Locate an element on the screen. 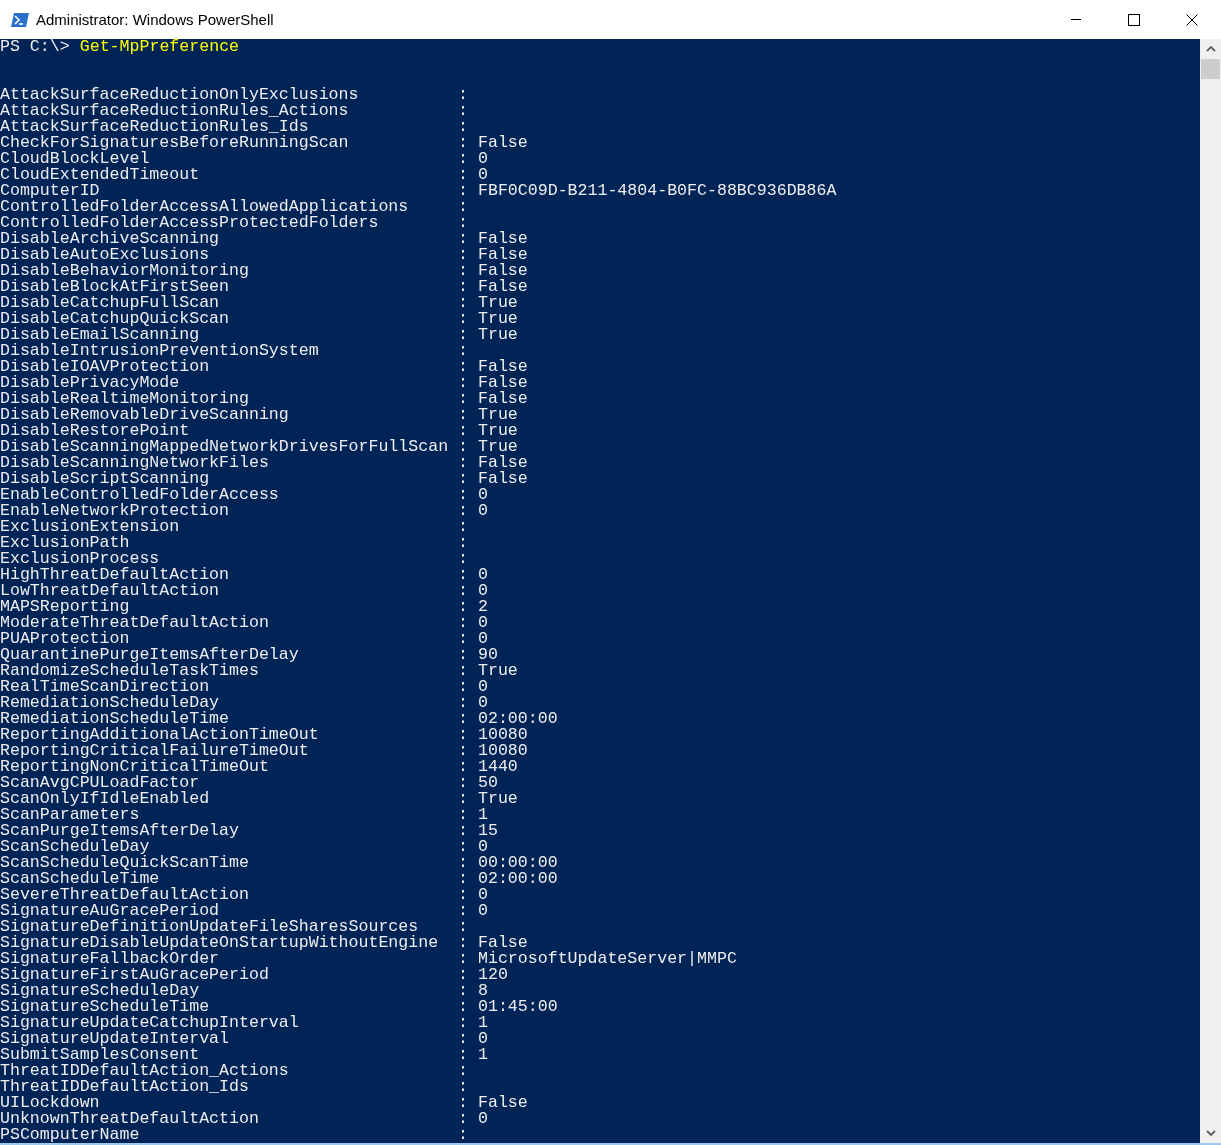 The width and height of the screenshot is (1221, 1145). property-name: DisableBlockAtFirstSeen is located at coordinates (115, 287).